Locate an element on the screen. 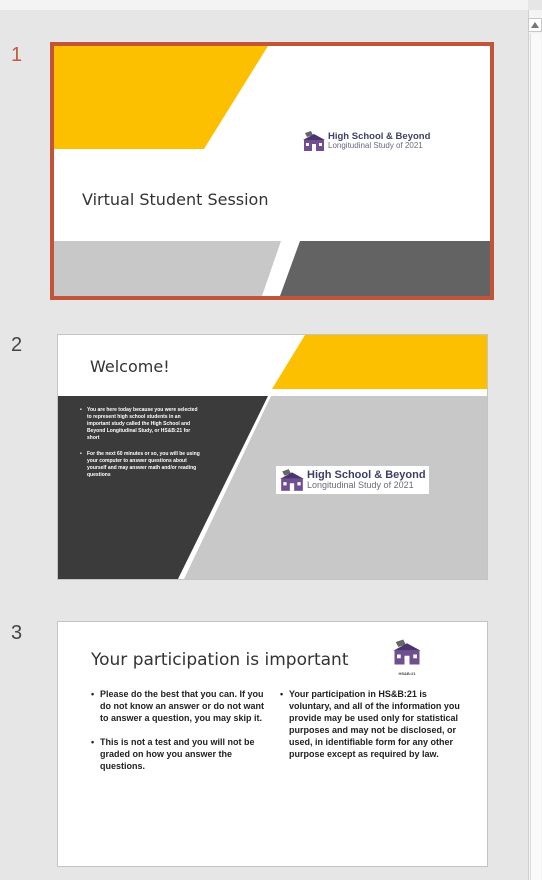 This screenshot has width=542, height=880. logo-caption: HS&B:21 is located at coordinates (407, 673).